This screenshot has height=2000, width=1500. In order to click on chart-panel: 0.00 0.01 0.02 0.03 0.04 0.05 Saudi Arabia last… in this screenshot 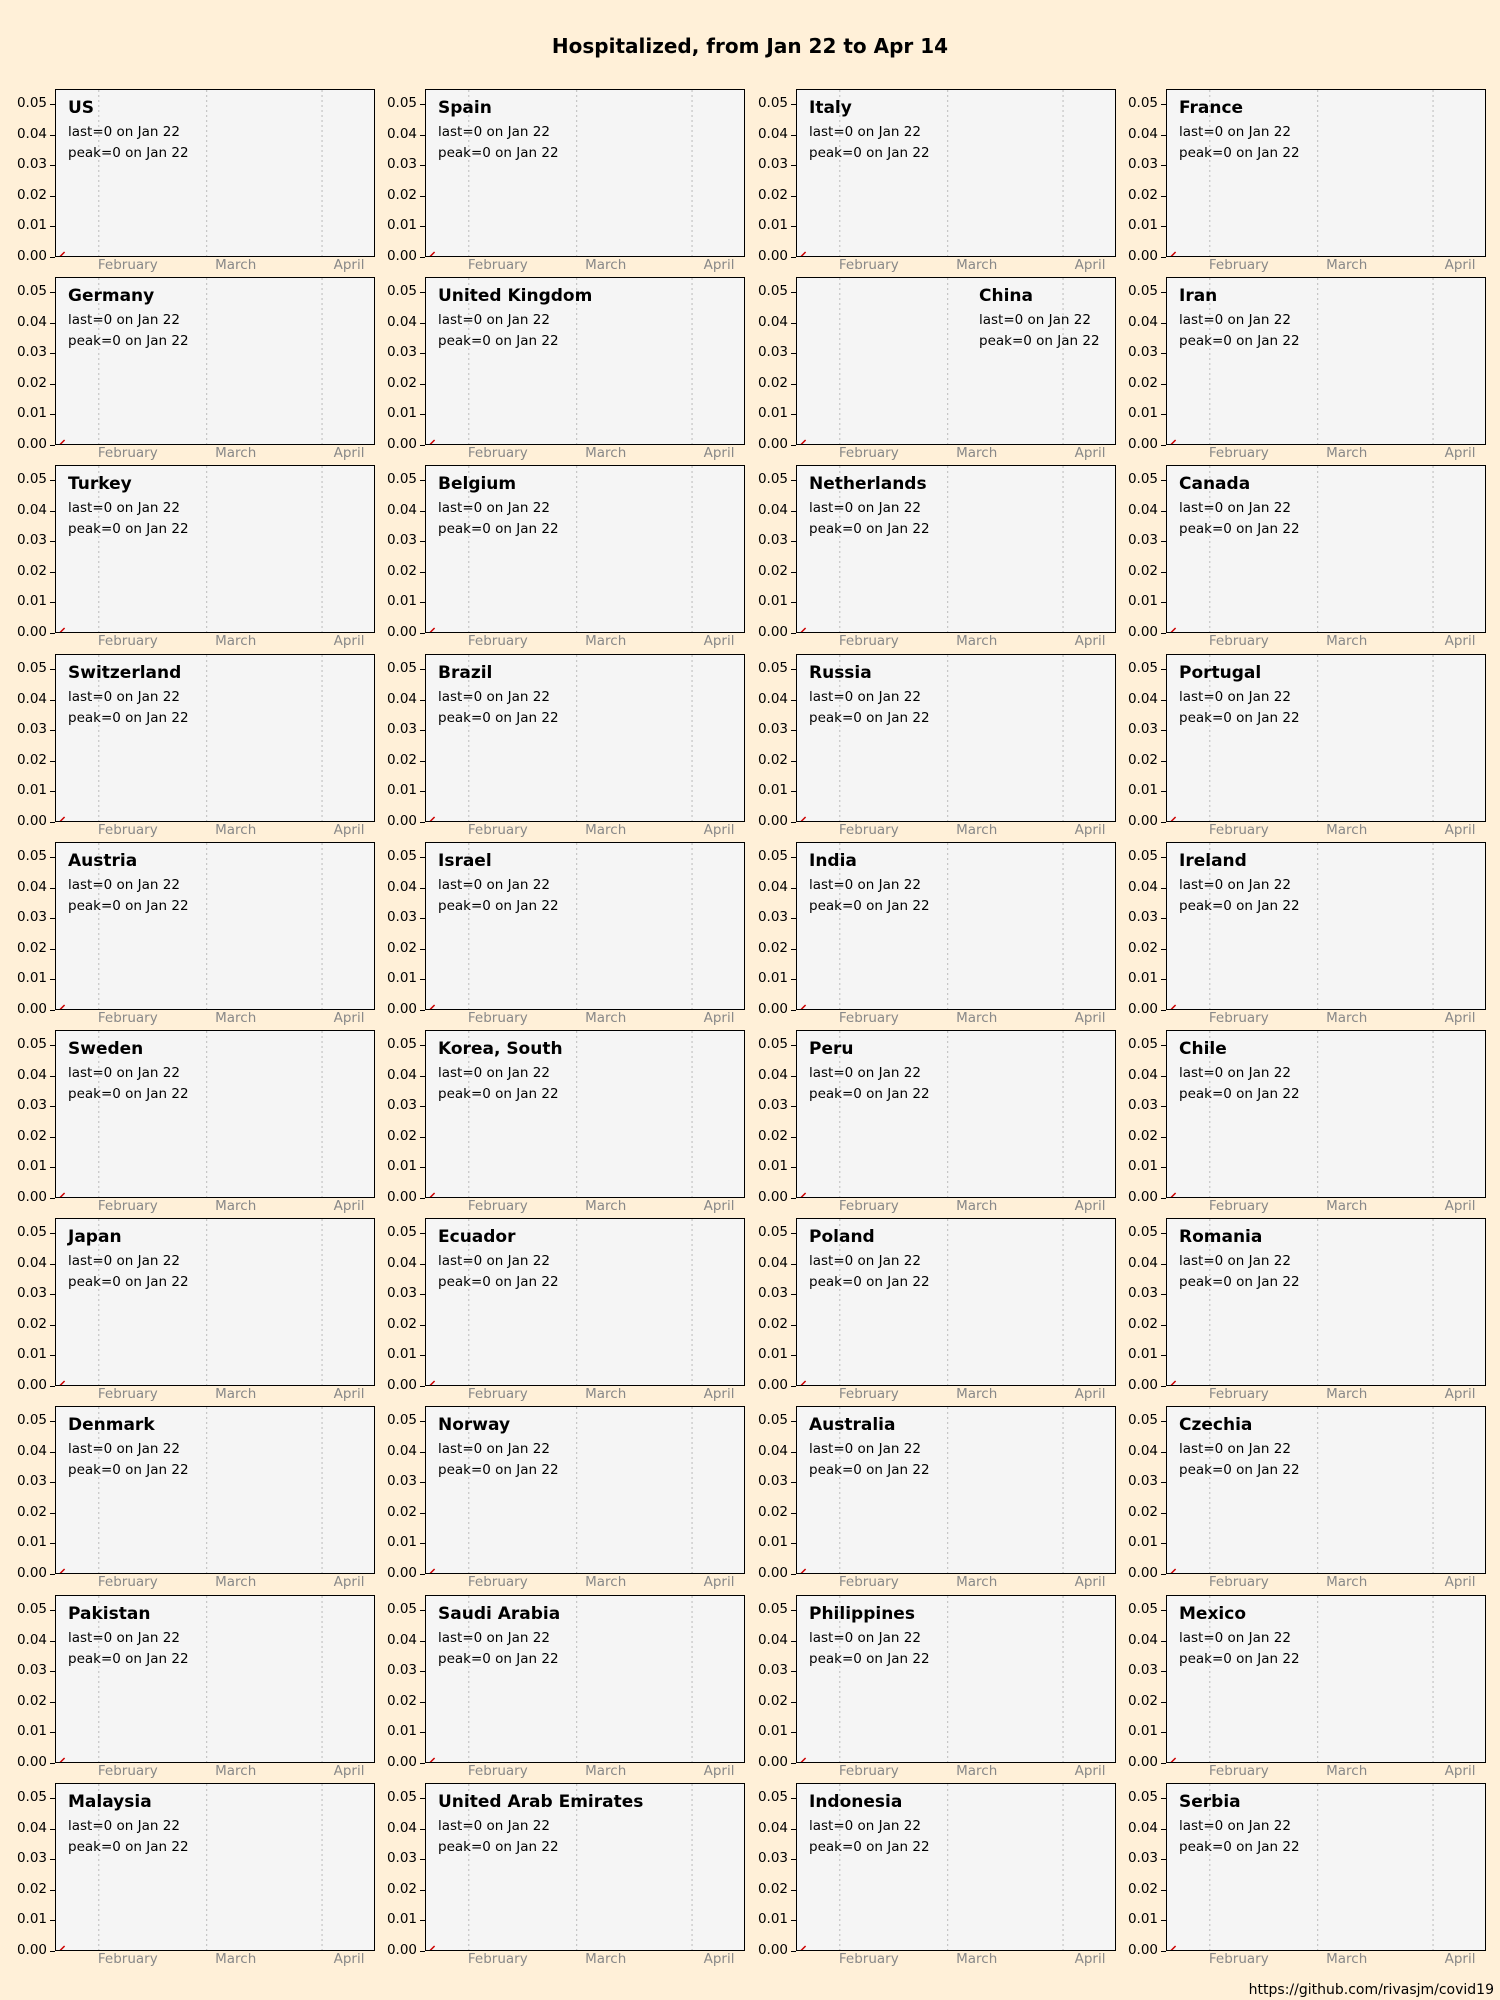, I will do `click(566, 1691)`.